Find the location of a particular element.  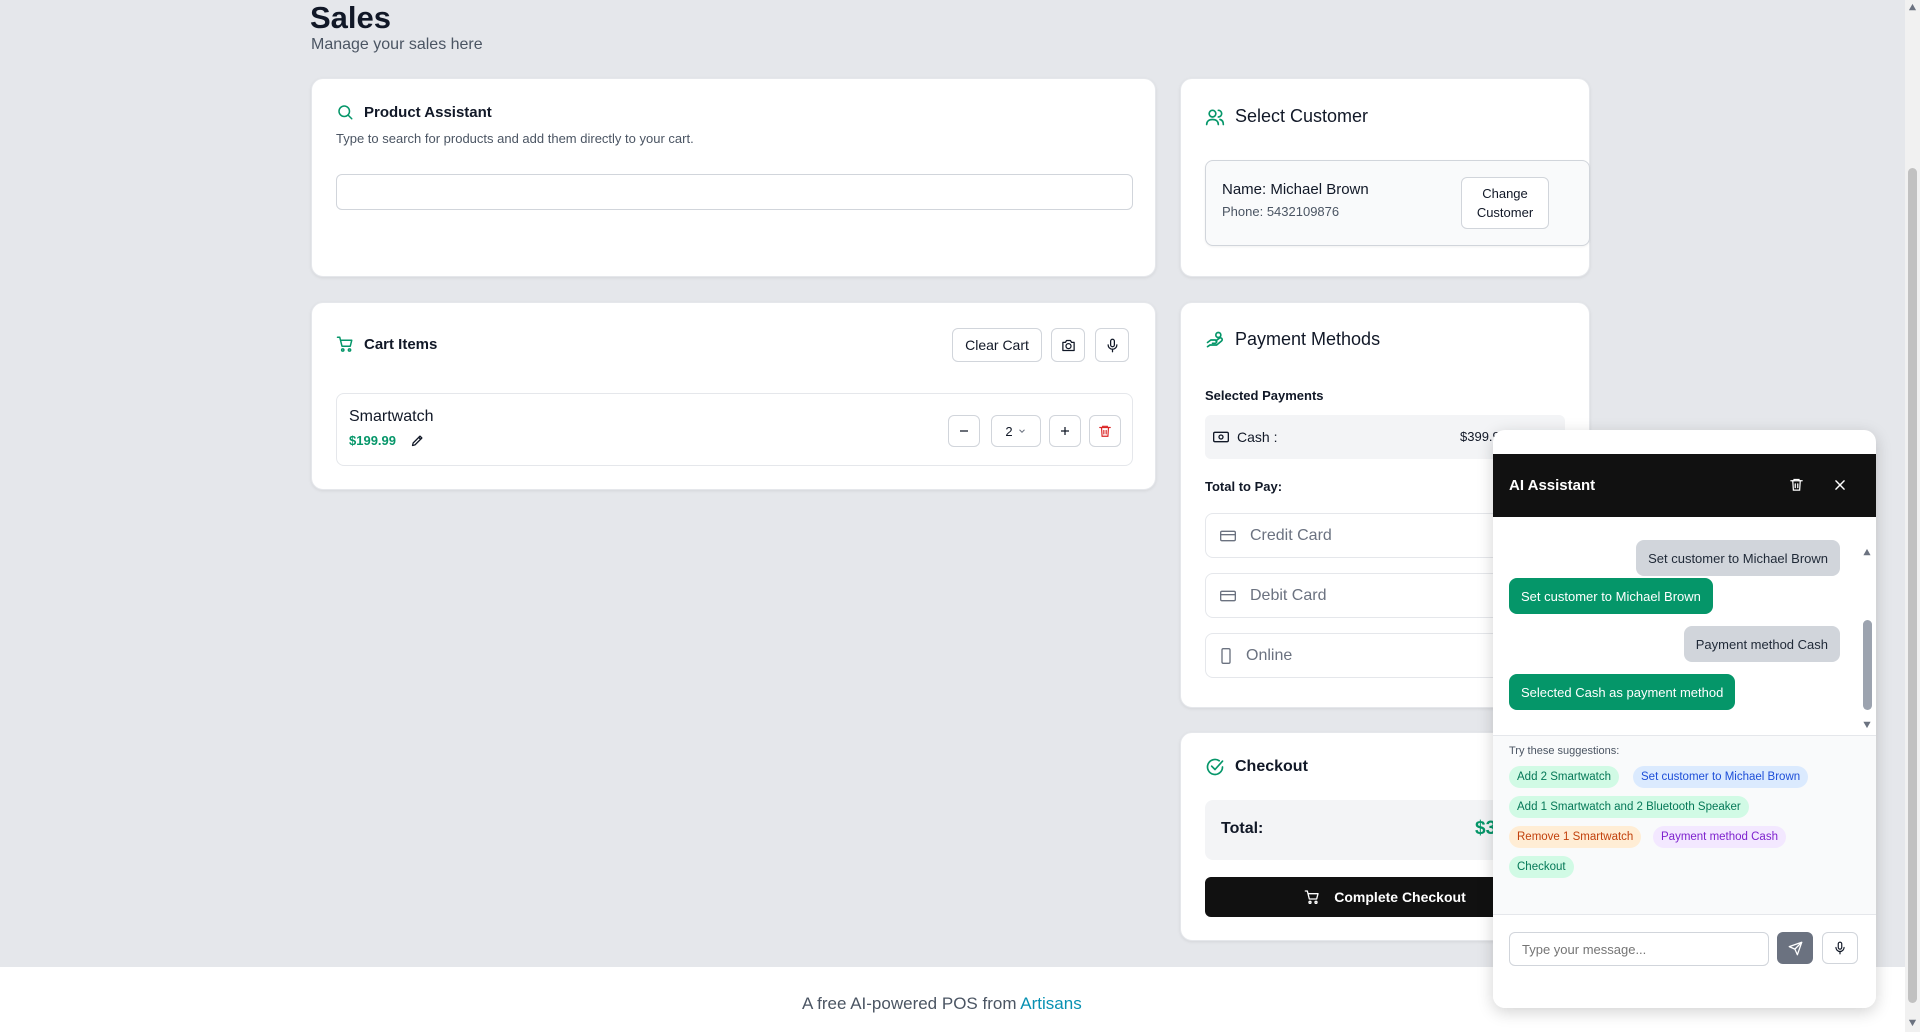

chat-message-user: Set customer to Michael Brown is located at coordinates (1738, 558).